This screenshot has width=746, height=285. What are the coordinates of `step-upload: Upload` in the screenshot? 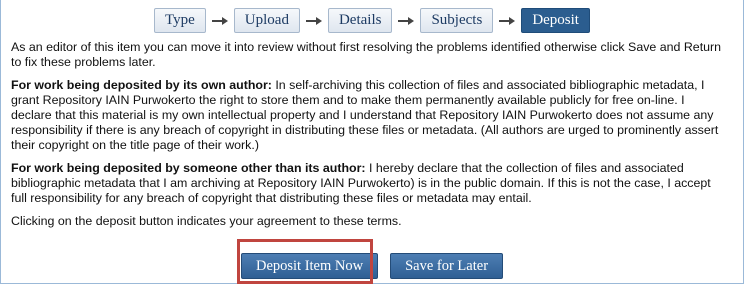 It's located at (266, 20).